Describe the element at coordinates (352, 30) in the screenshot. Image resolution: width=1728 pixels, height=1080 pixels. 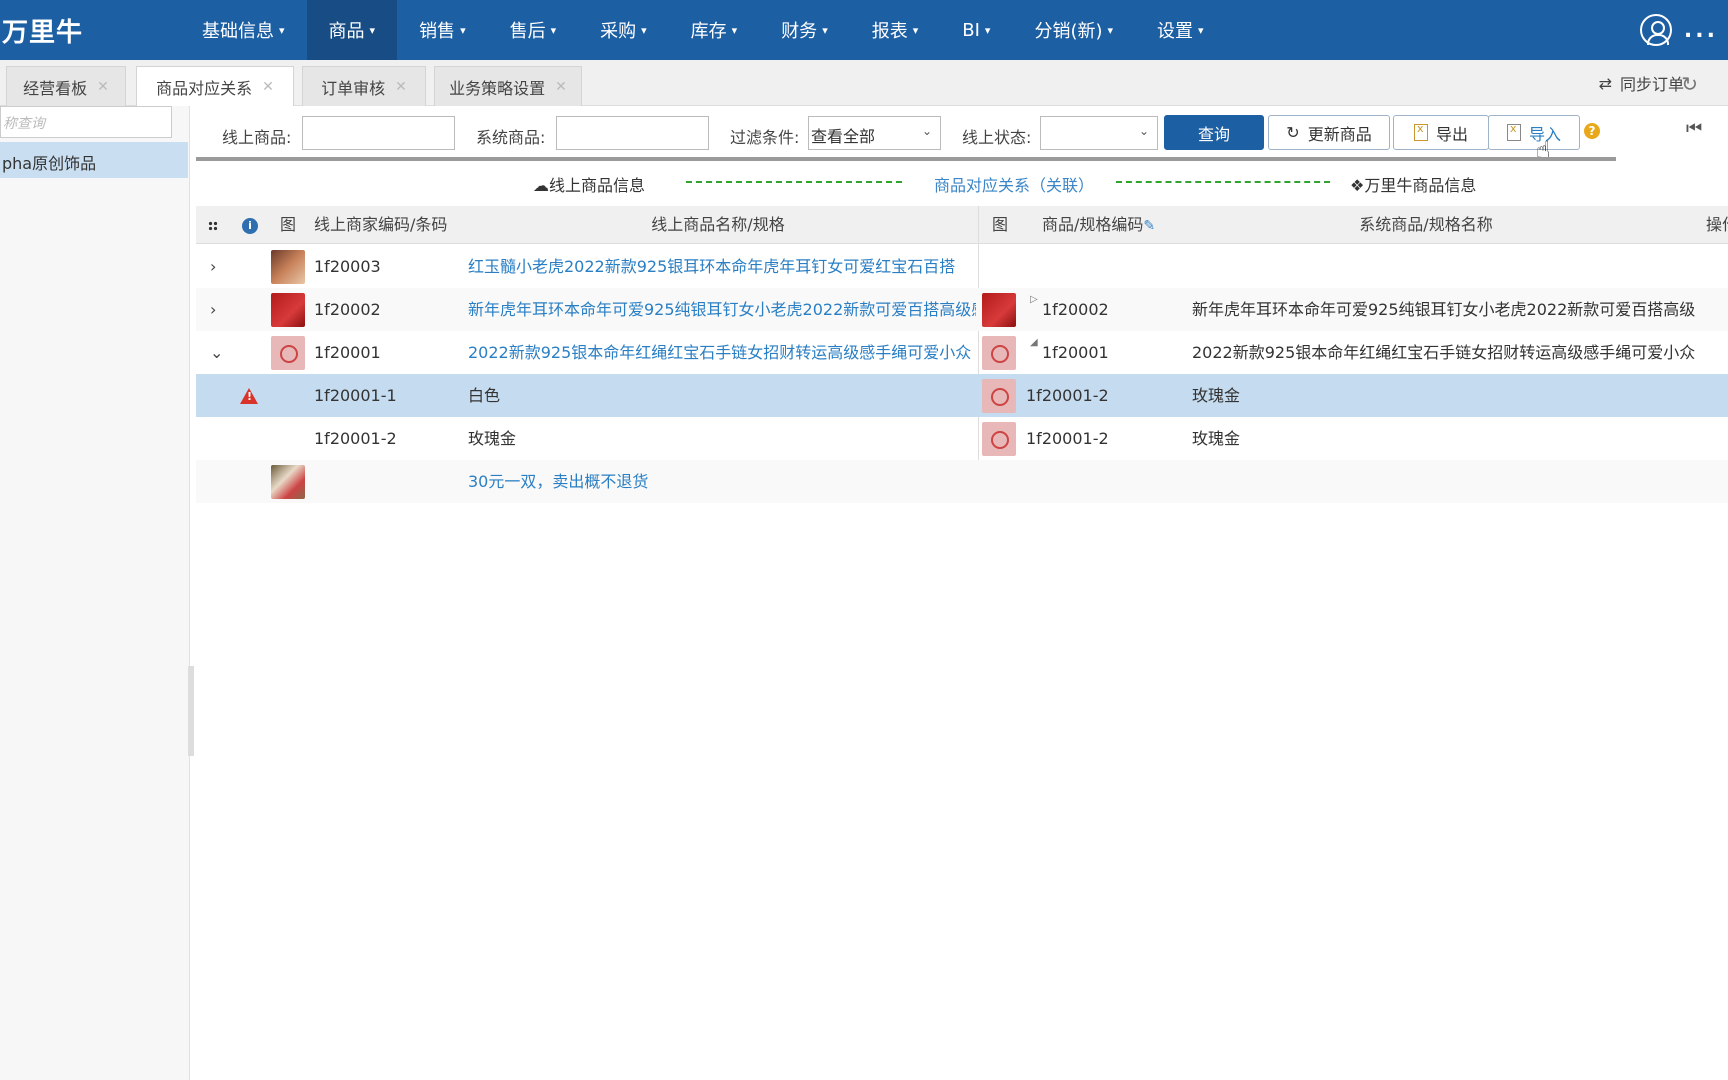
I see `nav-goods: 商品 ▾` at that location.